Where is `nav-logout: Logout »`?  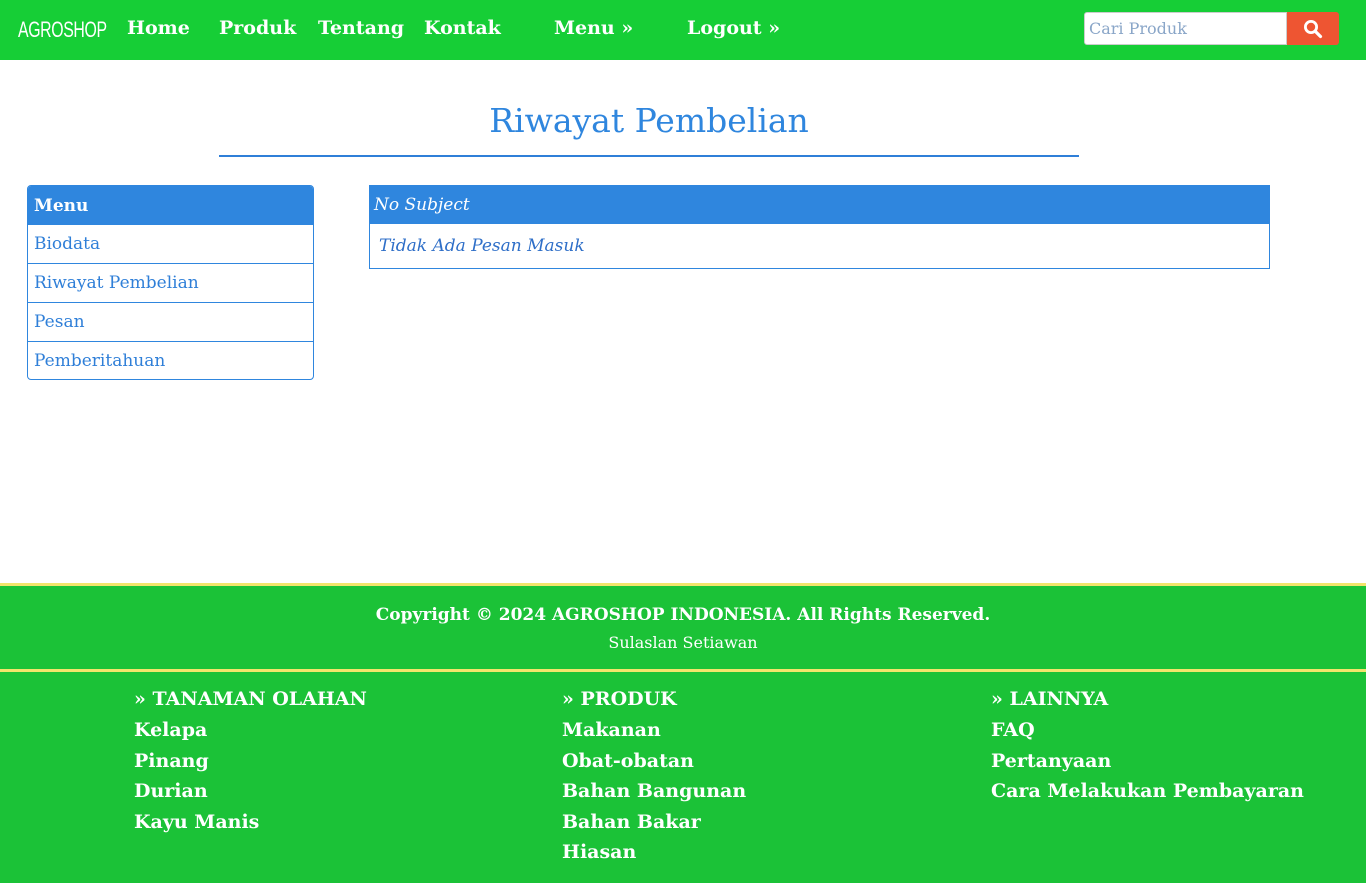
nav-logout: Logout » is located at coordinates (733, 28).